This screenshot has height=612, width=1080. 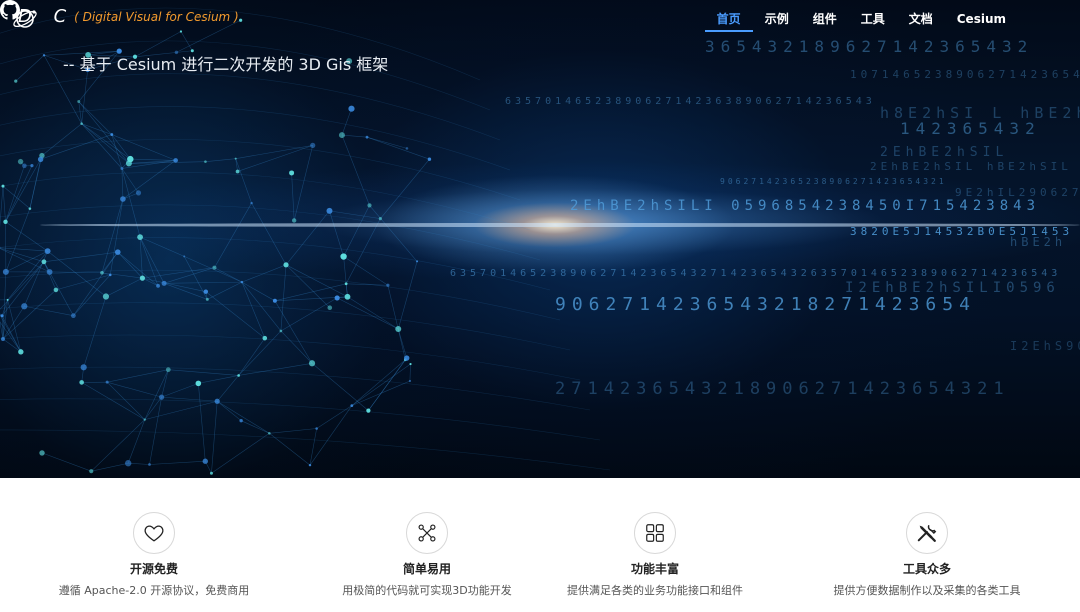 I want to click on nodes-icon, so click(x=427, y=533).